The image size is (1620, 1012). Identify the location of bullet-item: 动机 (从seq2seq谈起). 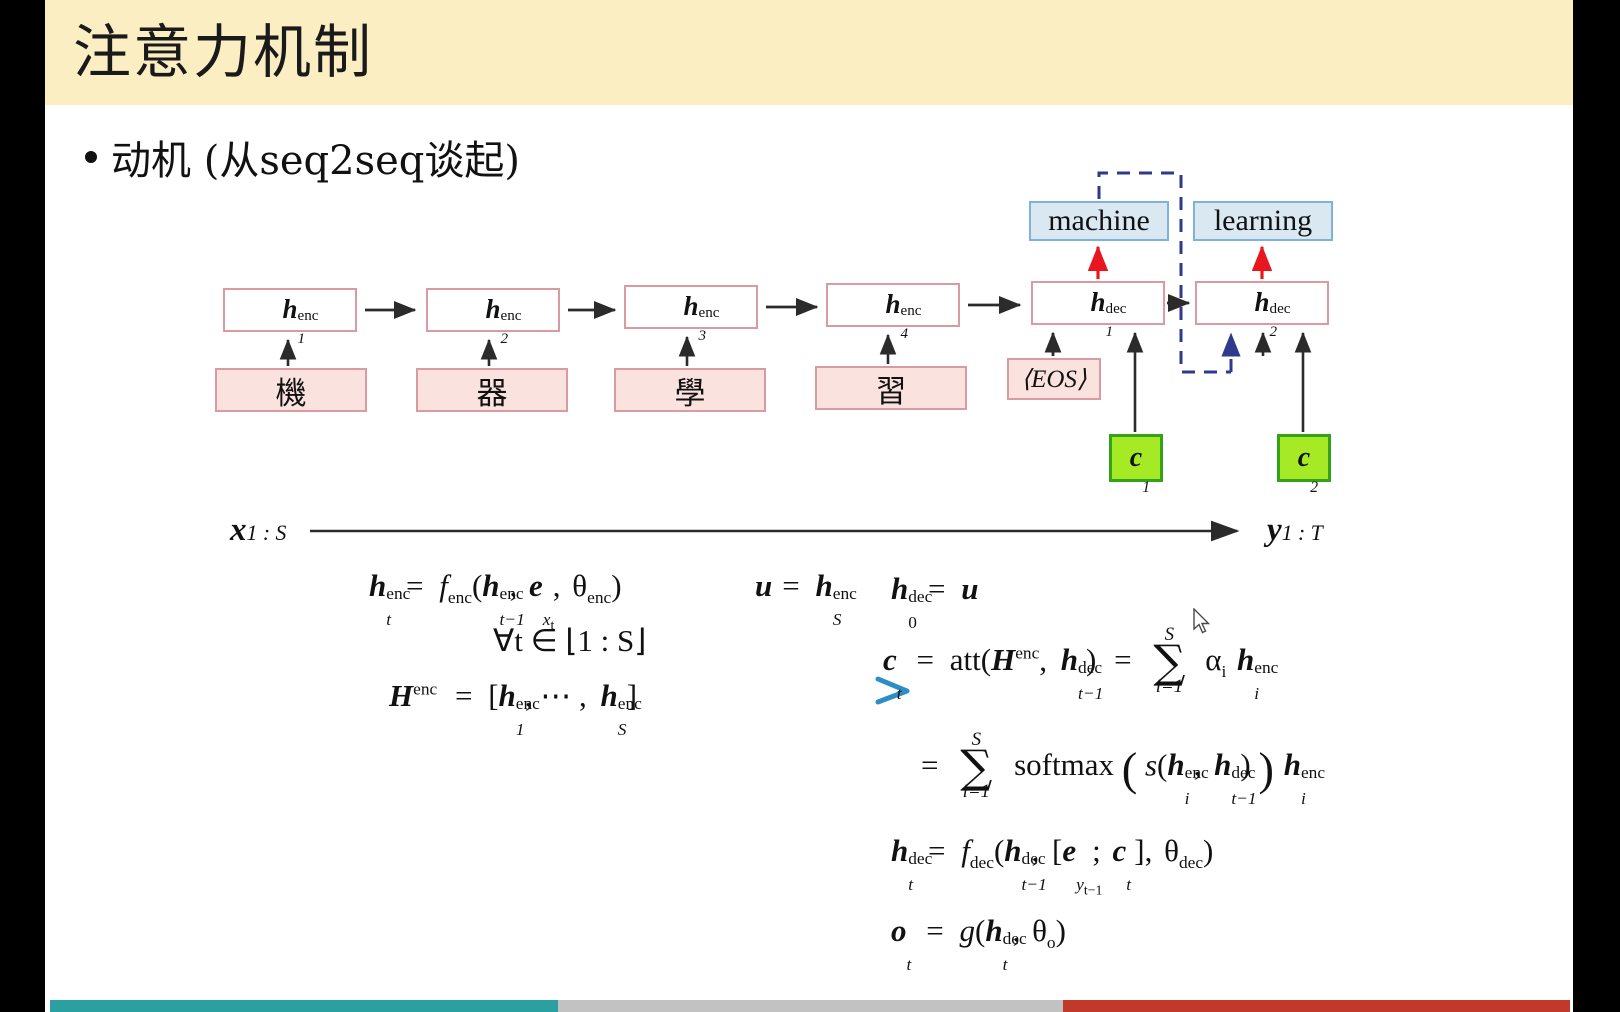
(302, 157).